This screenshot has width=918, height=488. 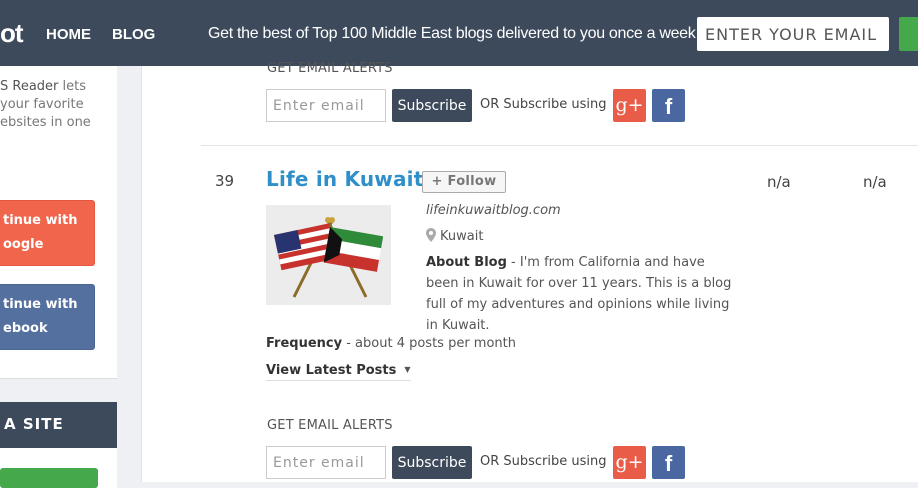 I want to click on continue-with-facebook-button: tinue with ebook, so click(x=47, y=317).